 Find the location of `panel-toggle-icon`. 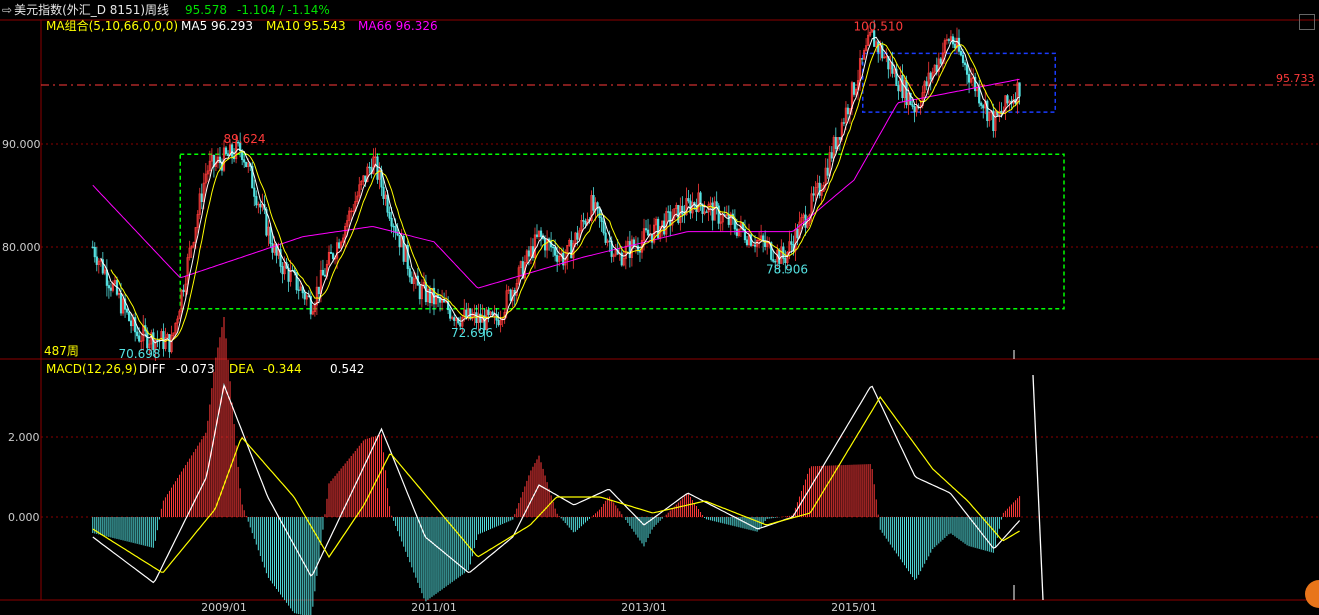

panel-toggle-icon is located at coordinates (1307, 22).